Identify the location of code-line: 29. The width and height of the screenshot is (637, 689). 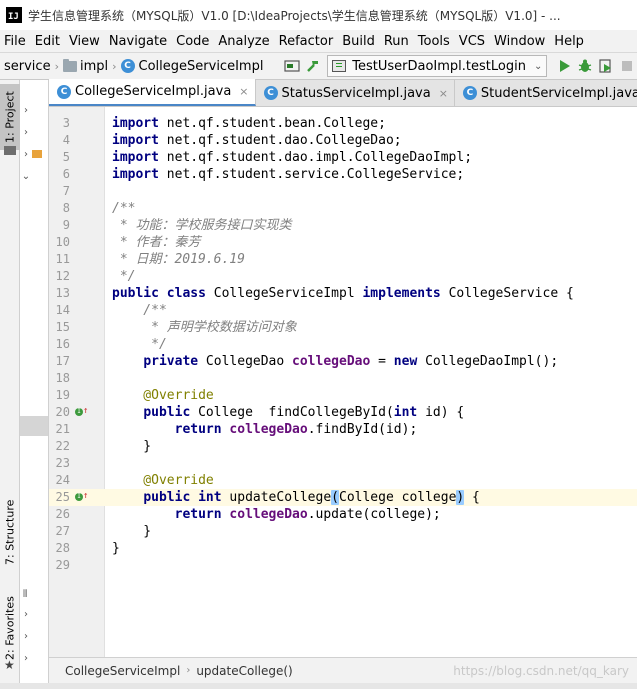
(343, 565).